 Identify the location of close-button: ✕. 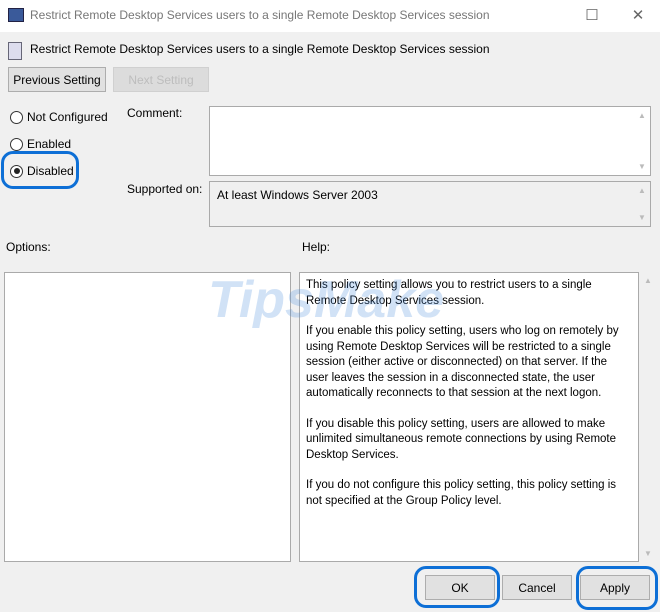
(638, 16).